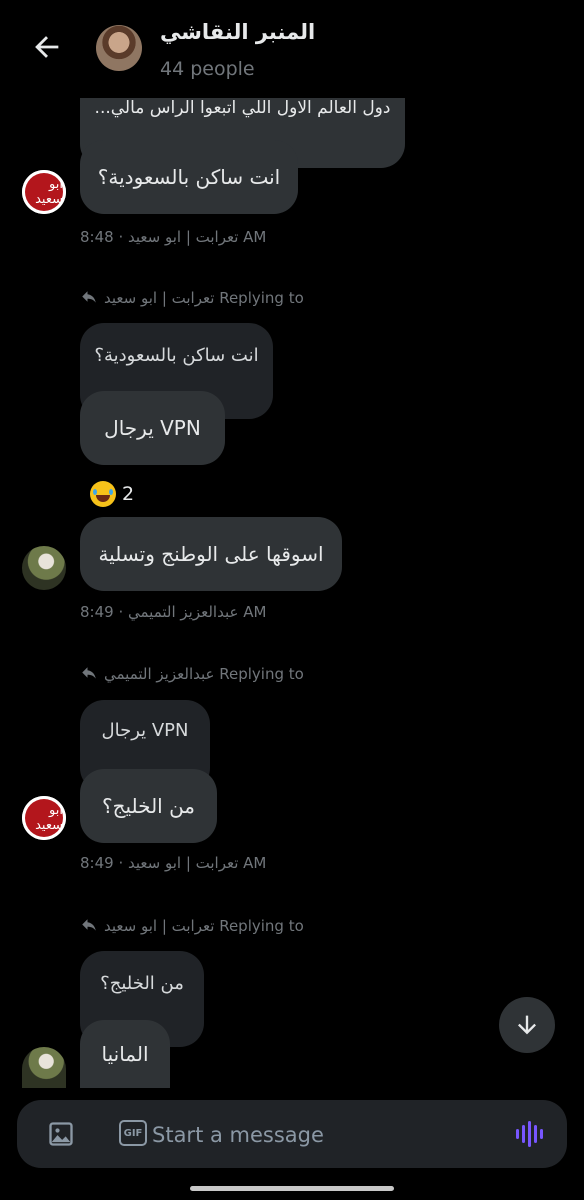 Image resolution: width=584 pixels, height=1200 pixels. Describe the element at coordinates (292, 1188) in the screenshot. I see `home-indicator` at that location.